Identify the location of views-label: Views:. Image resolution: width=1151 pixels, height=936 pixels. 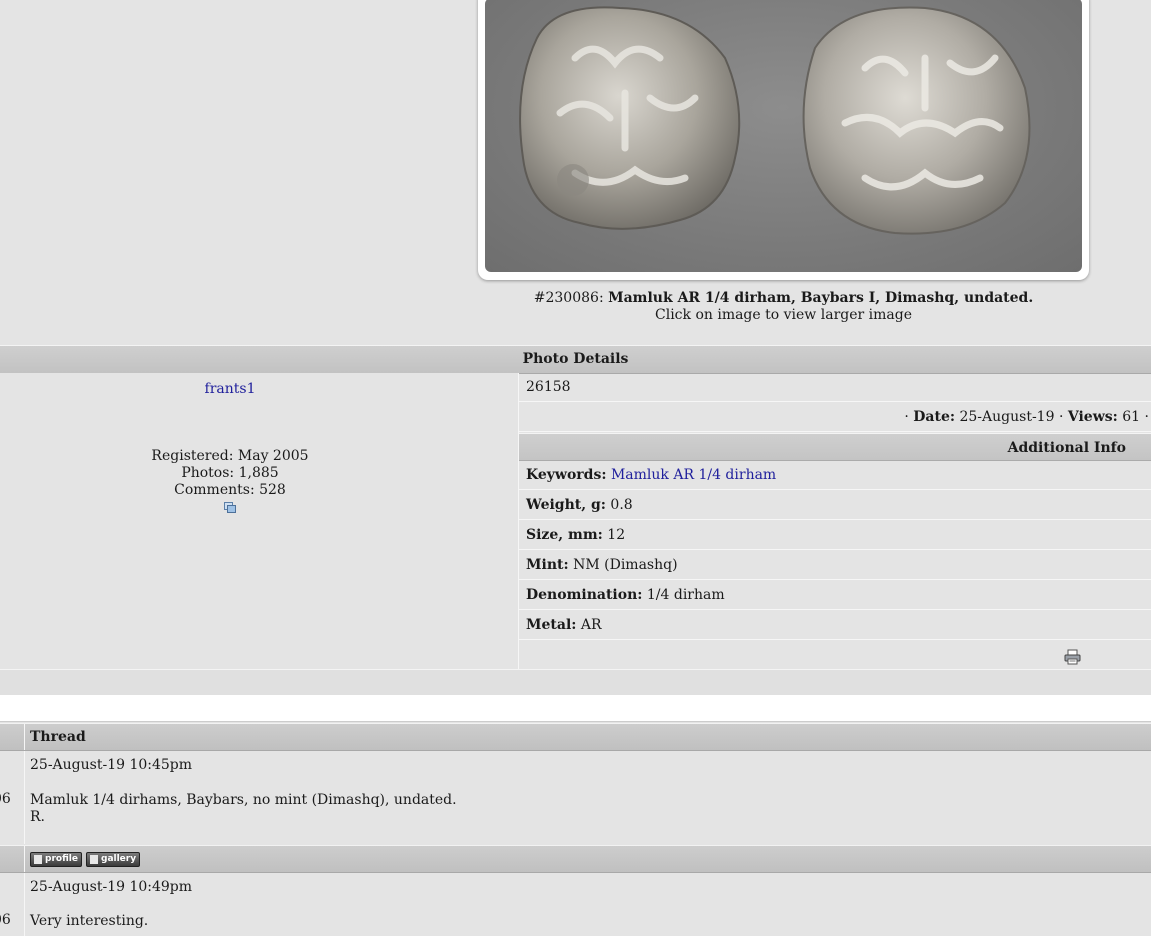
(1092, 417).